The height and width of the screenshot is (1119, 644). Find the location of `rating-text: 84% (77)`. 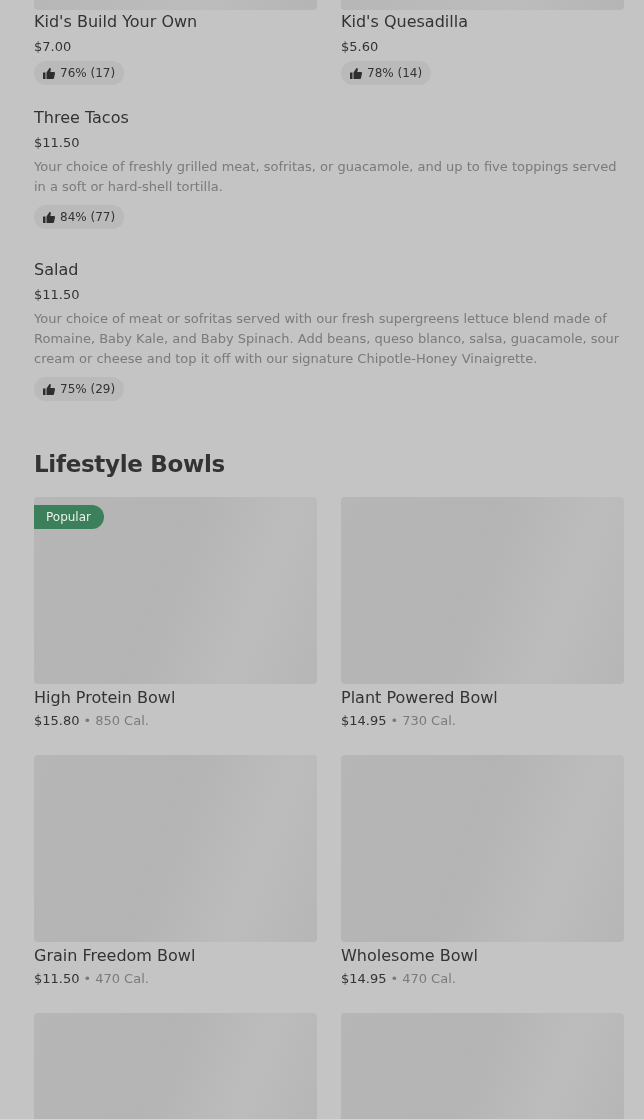

rating-text: 84% (77) is located at coordinates (88, 217).